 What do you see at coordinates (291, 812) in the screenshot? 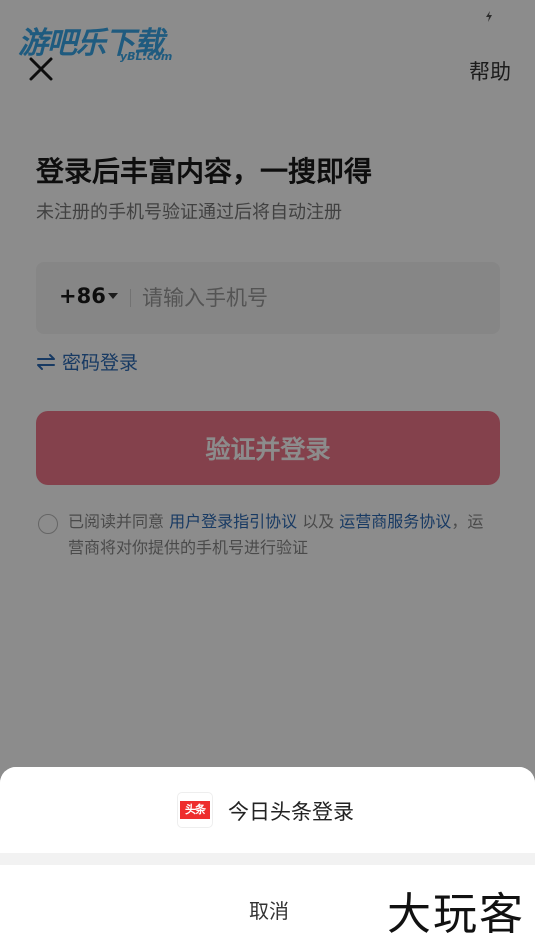
I see `toutiao-login-label: 今日头条登录` at bounding box center [291, 812].